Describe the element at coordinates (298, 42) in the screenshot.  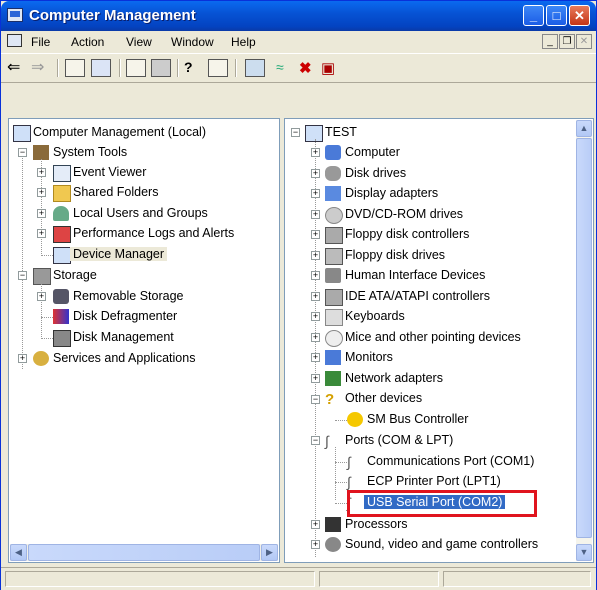
I see `menu-bar: File Action View Window Help _ ❐ ✕` at that location.